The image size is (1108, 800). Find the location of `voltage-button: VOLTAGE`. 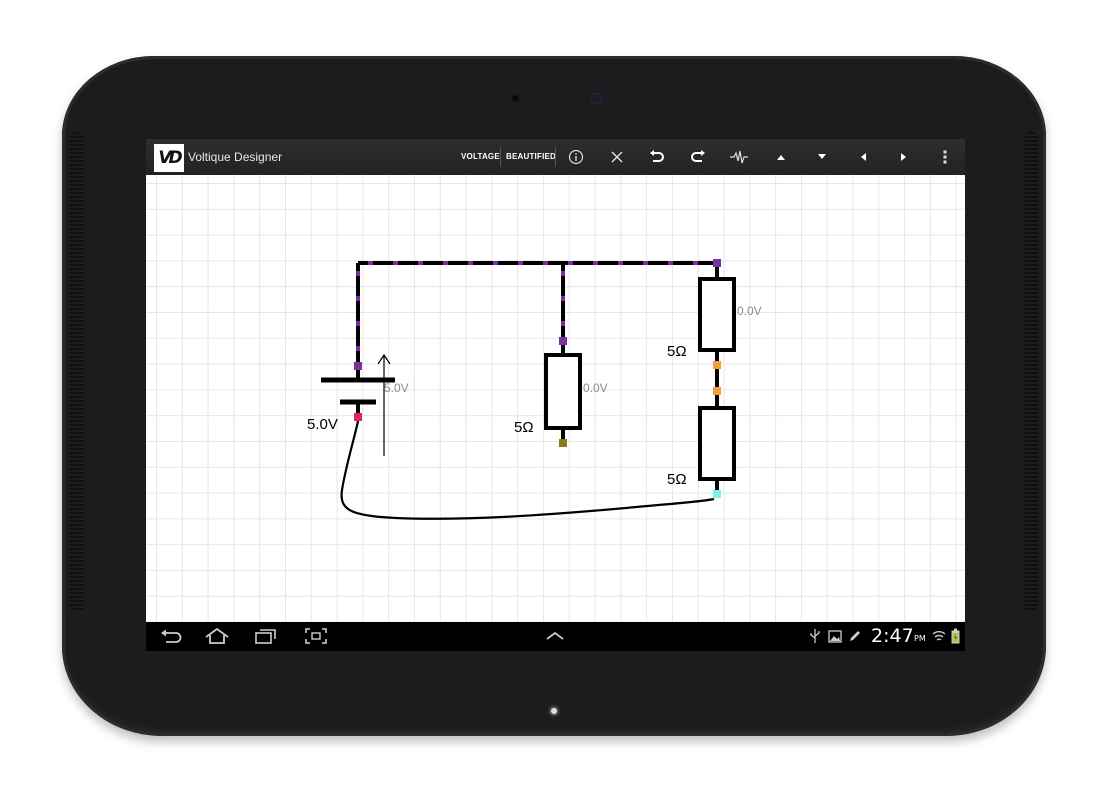

voltage-button: VOLTAGE is located at coordinates (480, 156).